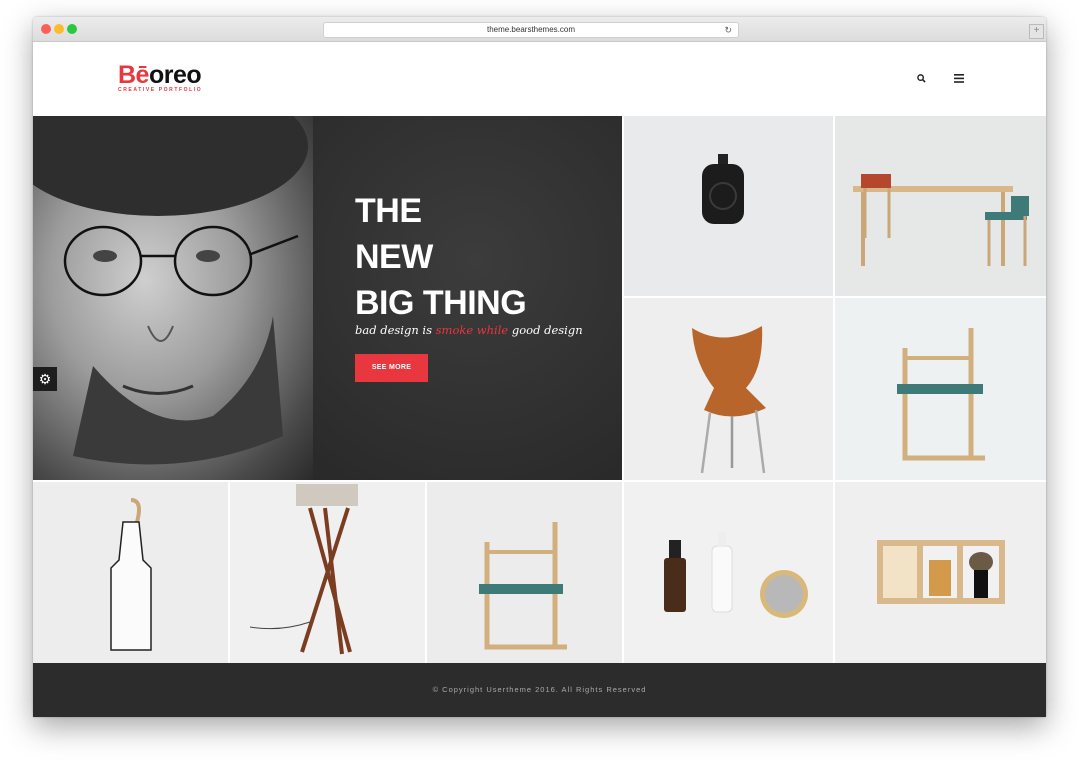 The width and height of the screenshot is (1079, 767). Describe the element at coordinates (394, 257) in the screenshot. I see `hero-title-line-2: NEW` at that location.